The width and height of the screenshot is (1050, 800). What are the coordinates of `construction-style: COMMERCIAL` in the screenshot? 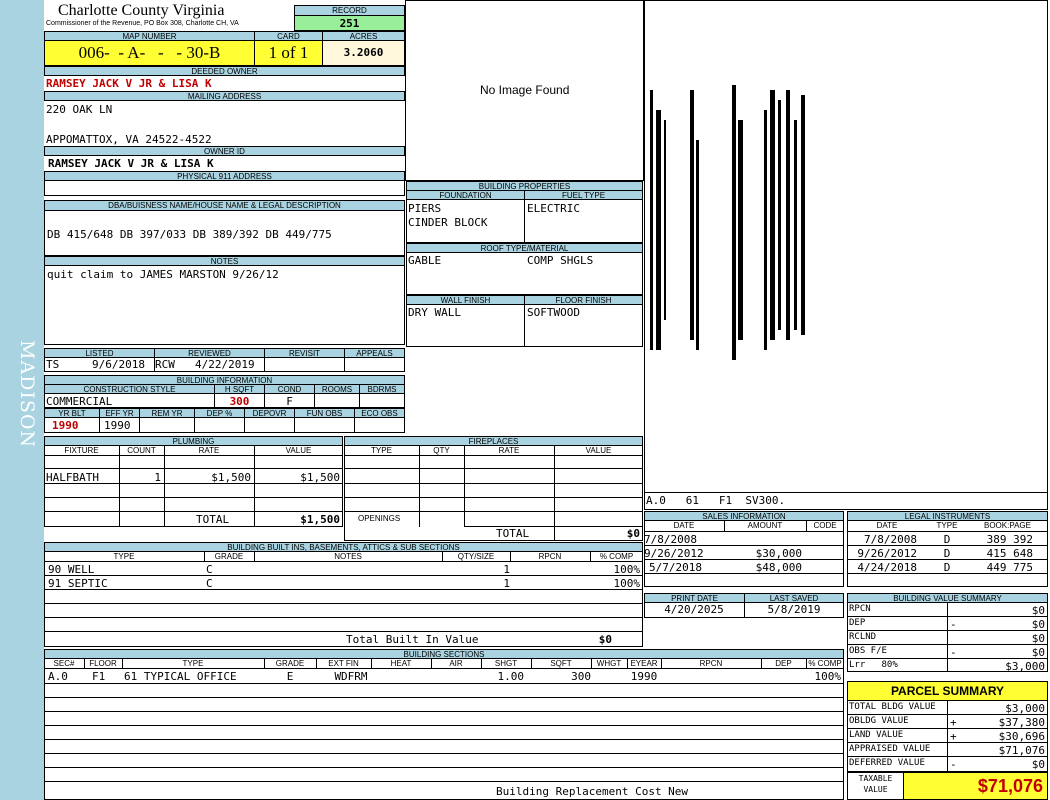 It's located at (79, 401).